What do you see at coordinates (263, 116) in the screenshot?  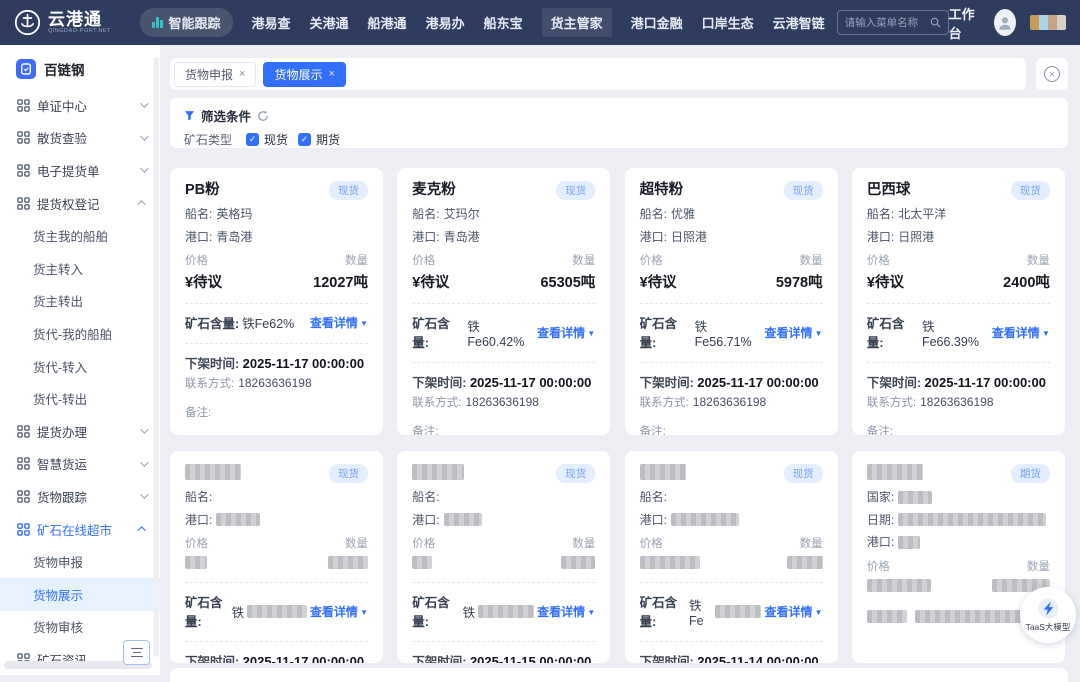 I see `reset-refresh-icon` at bounding box center [263, 116].